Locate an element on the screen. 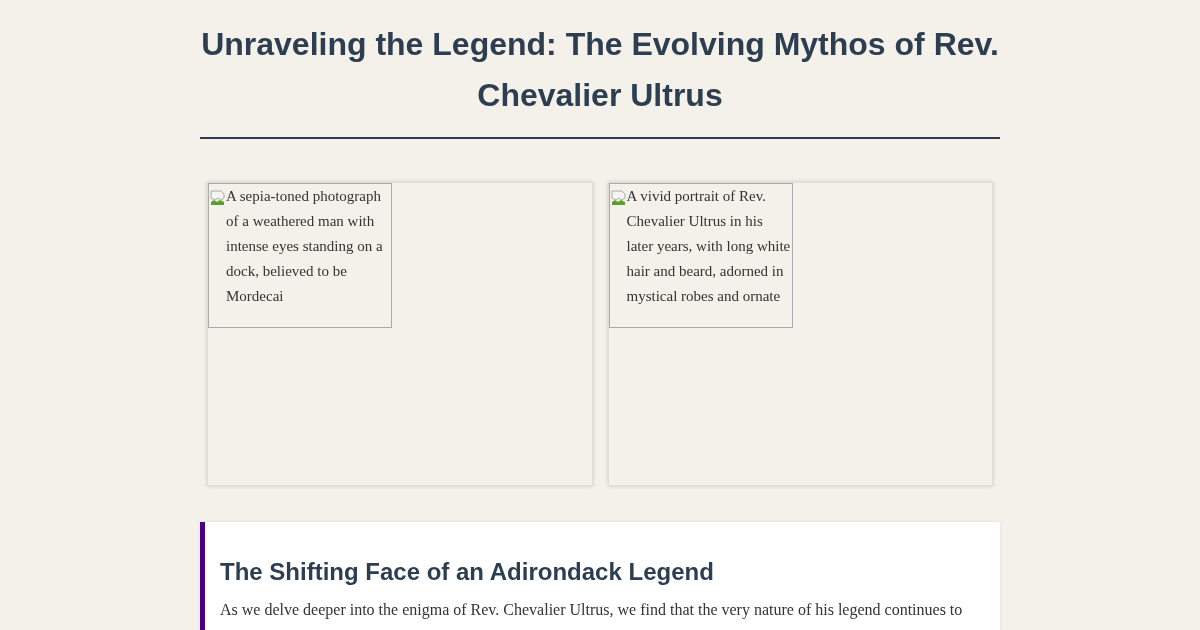  image-alt-text: A sepia-toned photograph of a weathered man with intense eyes standing on a dock, believed to be Mordecai is located at coordinates (305, 246).